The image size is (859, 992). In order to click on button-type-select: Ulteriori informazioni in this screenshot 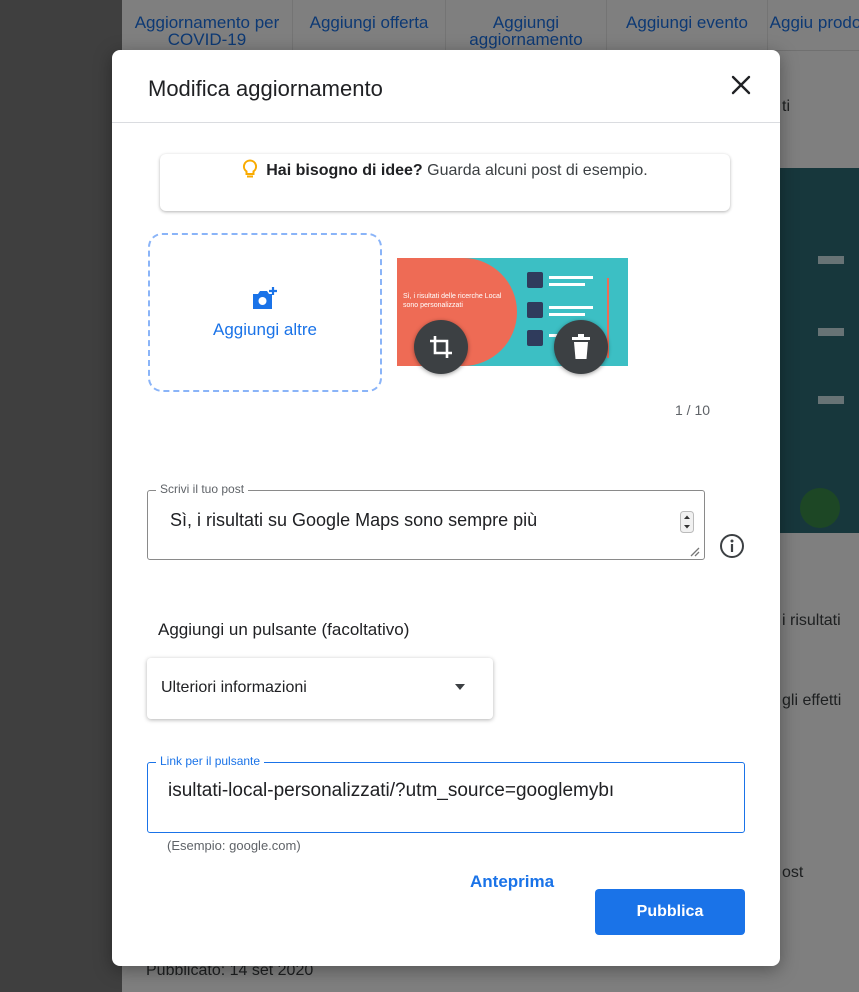, I will do `click(320, 688)`.